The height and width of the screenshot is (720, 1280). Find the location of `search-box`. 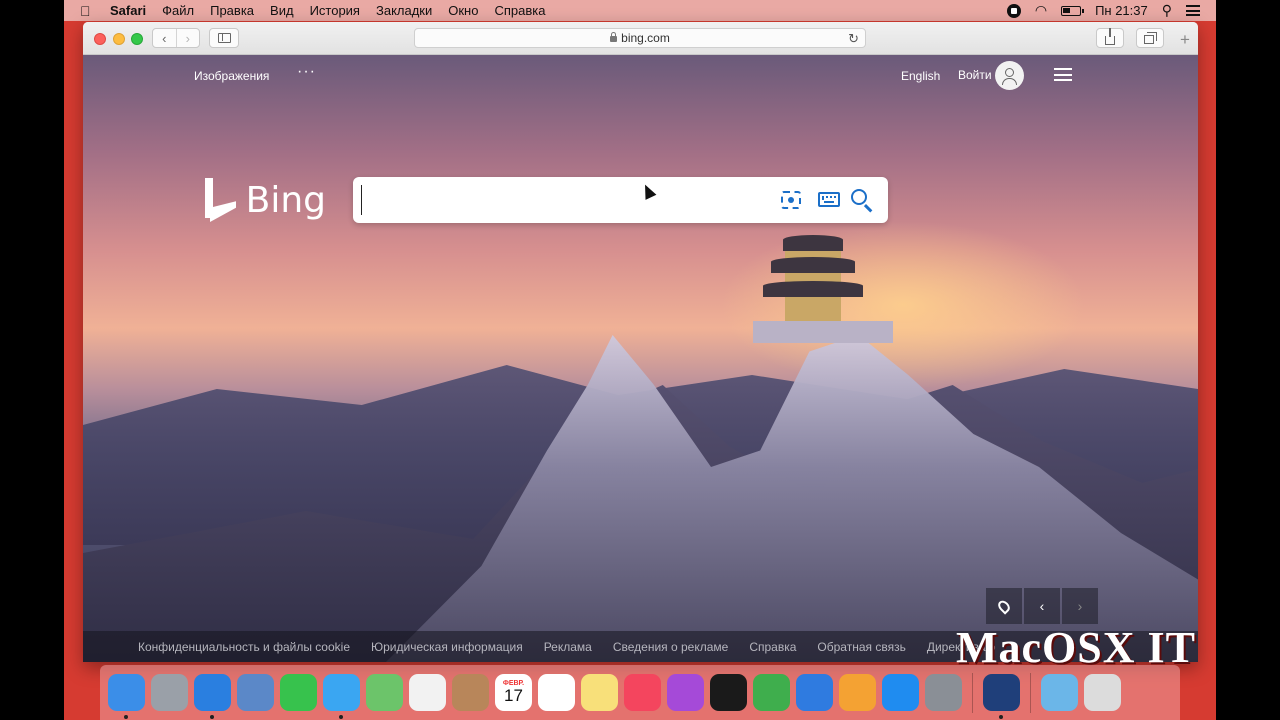

search-box is located at coordinates (620, 200).